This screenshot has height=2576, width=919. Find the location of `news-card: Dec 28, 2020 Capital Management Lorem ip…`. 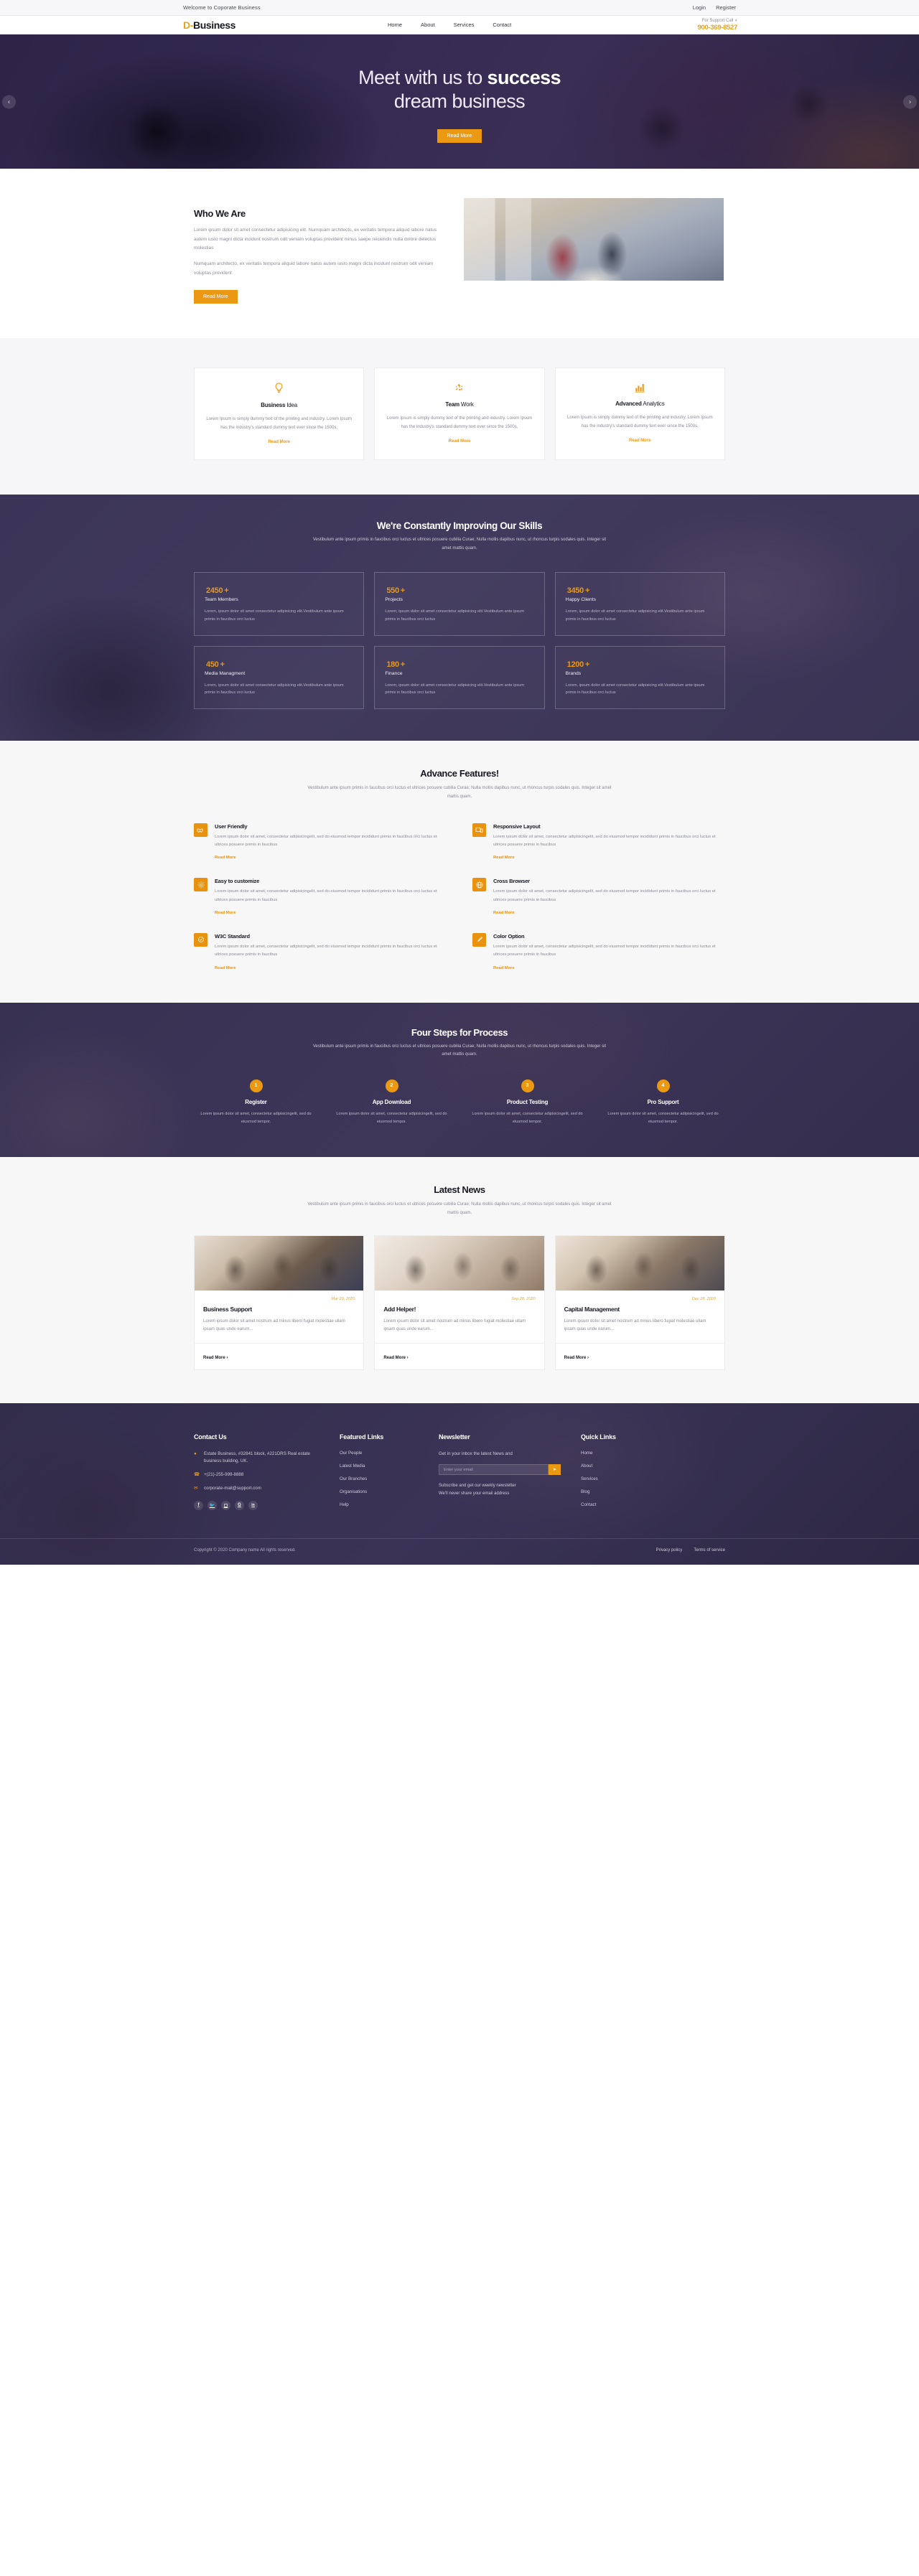

news-card: Dec 28, 2020 Capital Management Lorem ip… is located at coordinates (639, 1303).